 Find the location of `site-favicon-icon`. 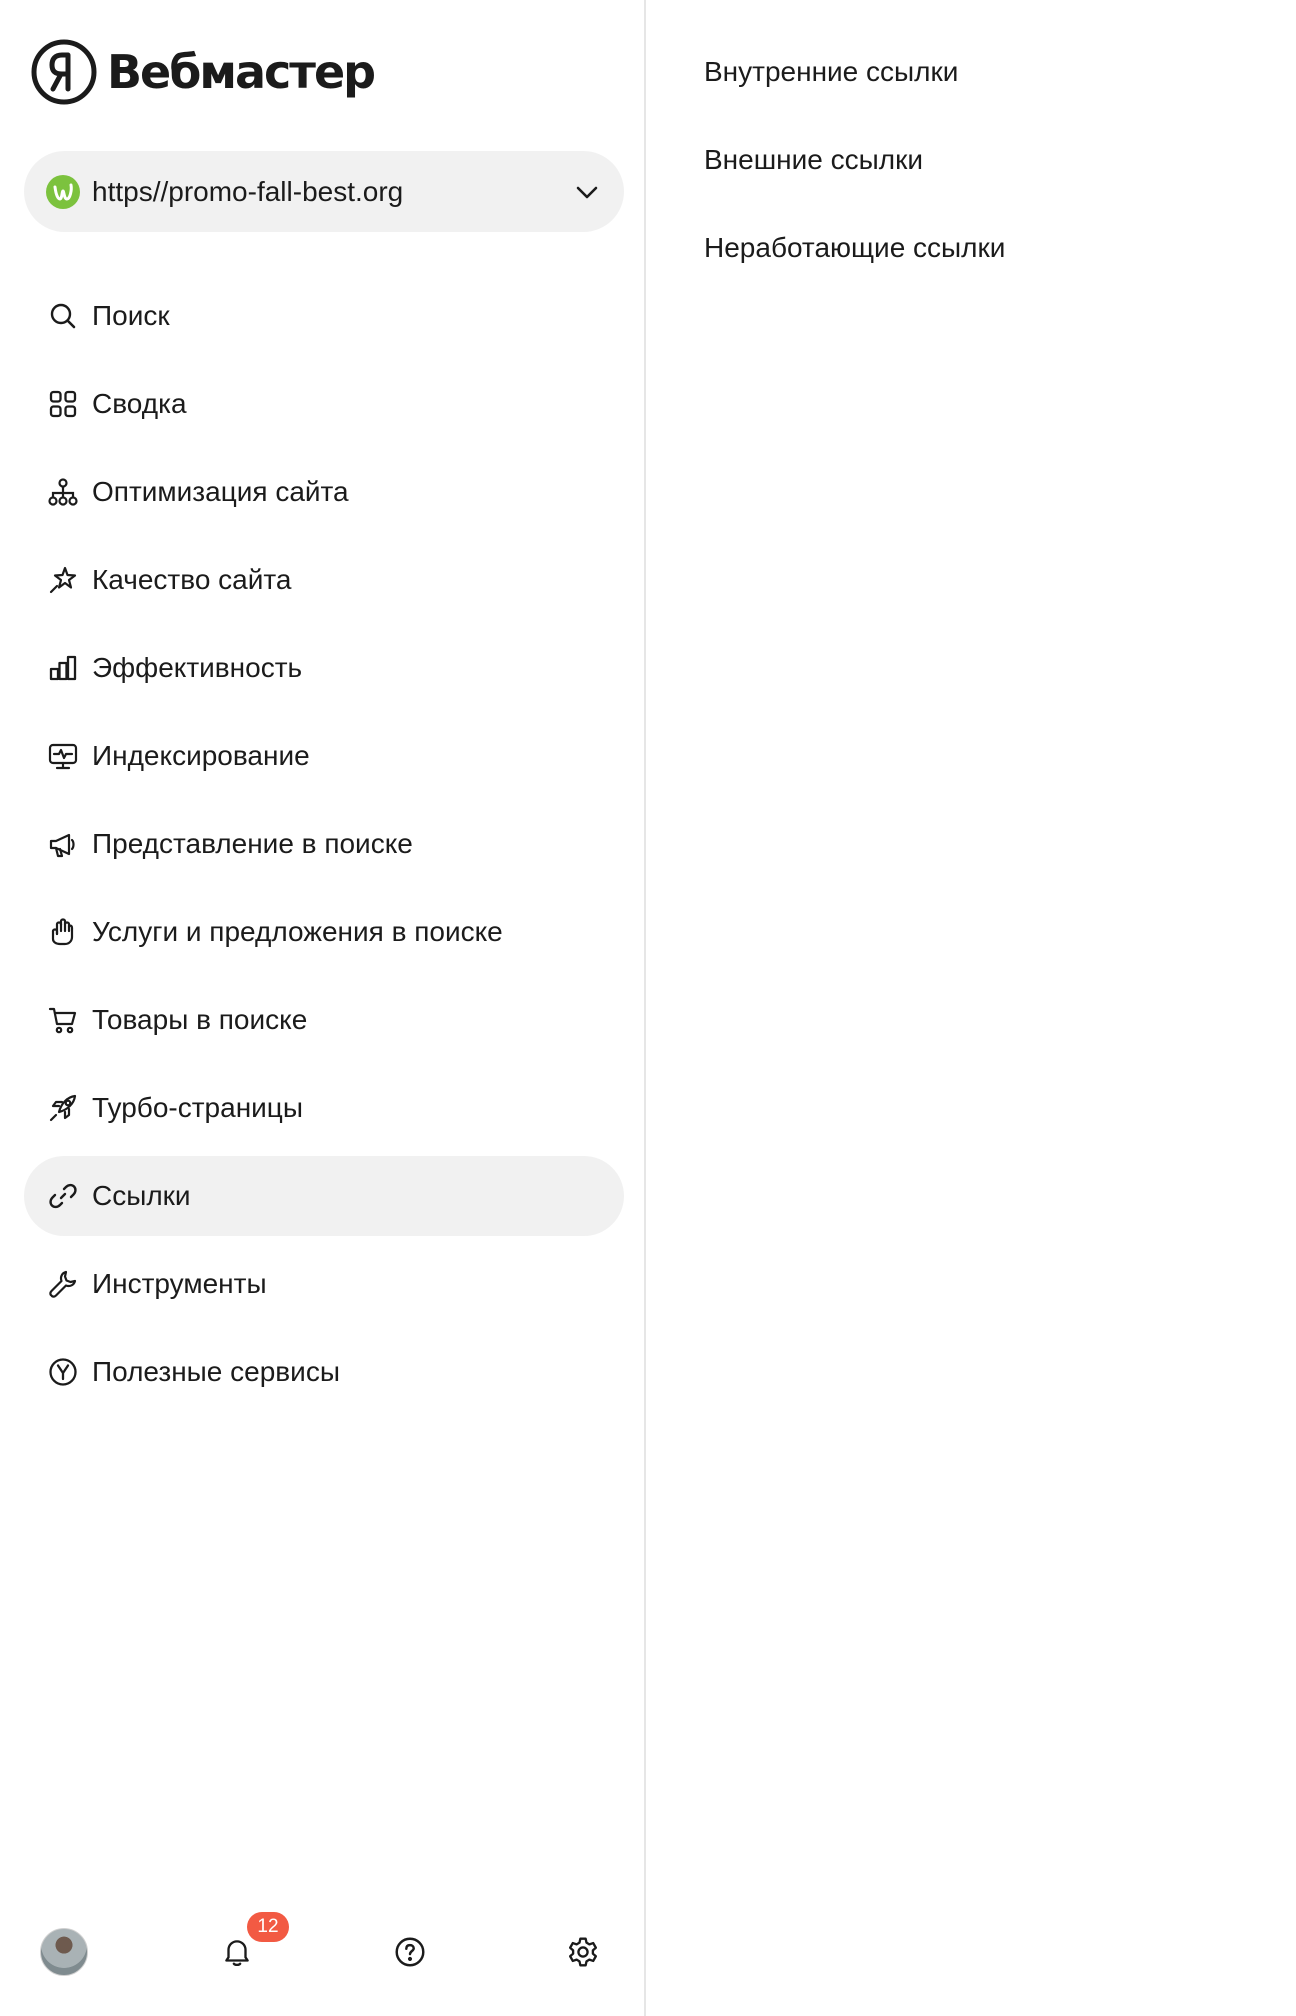

site-favicon-icon is located at coordinates (63, 191).